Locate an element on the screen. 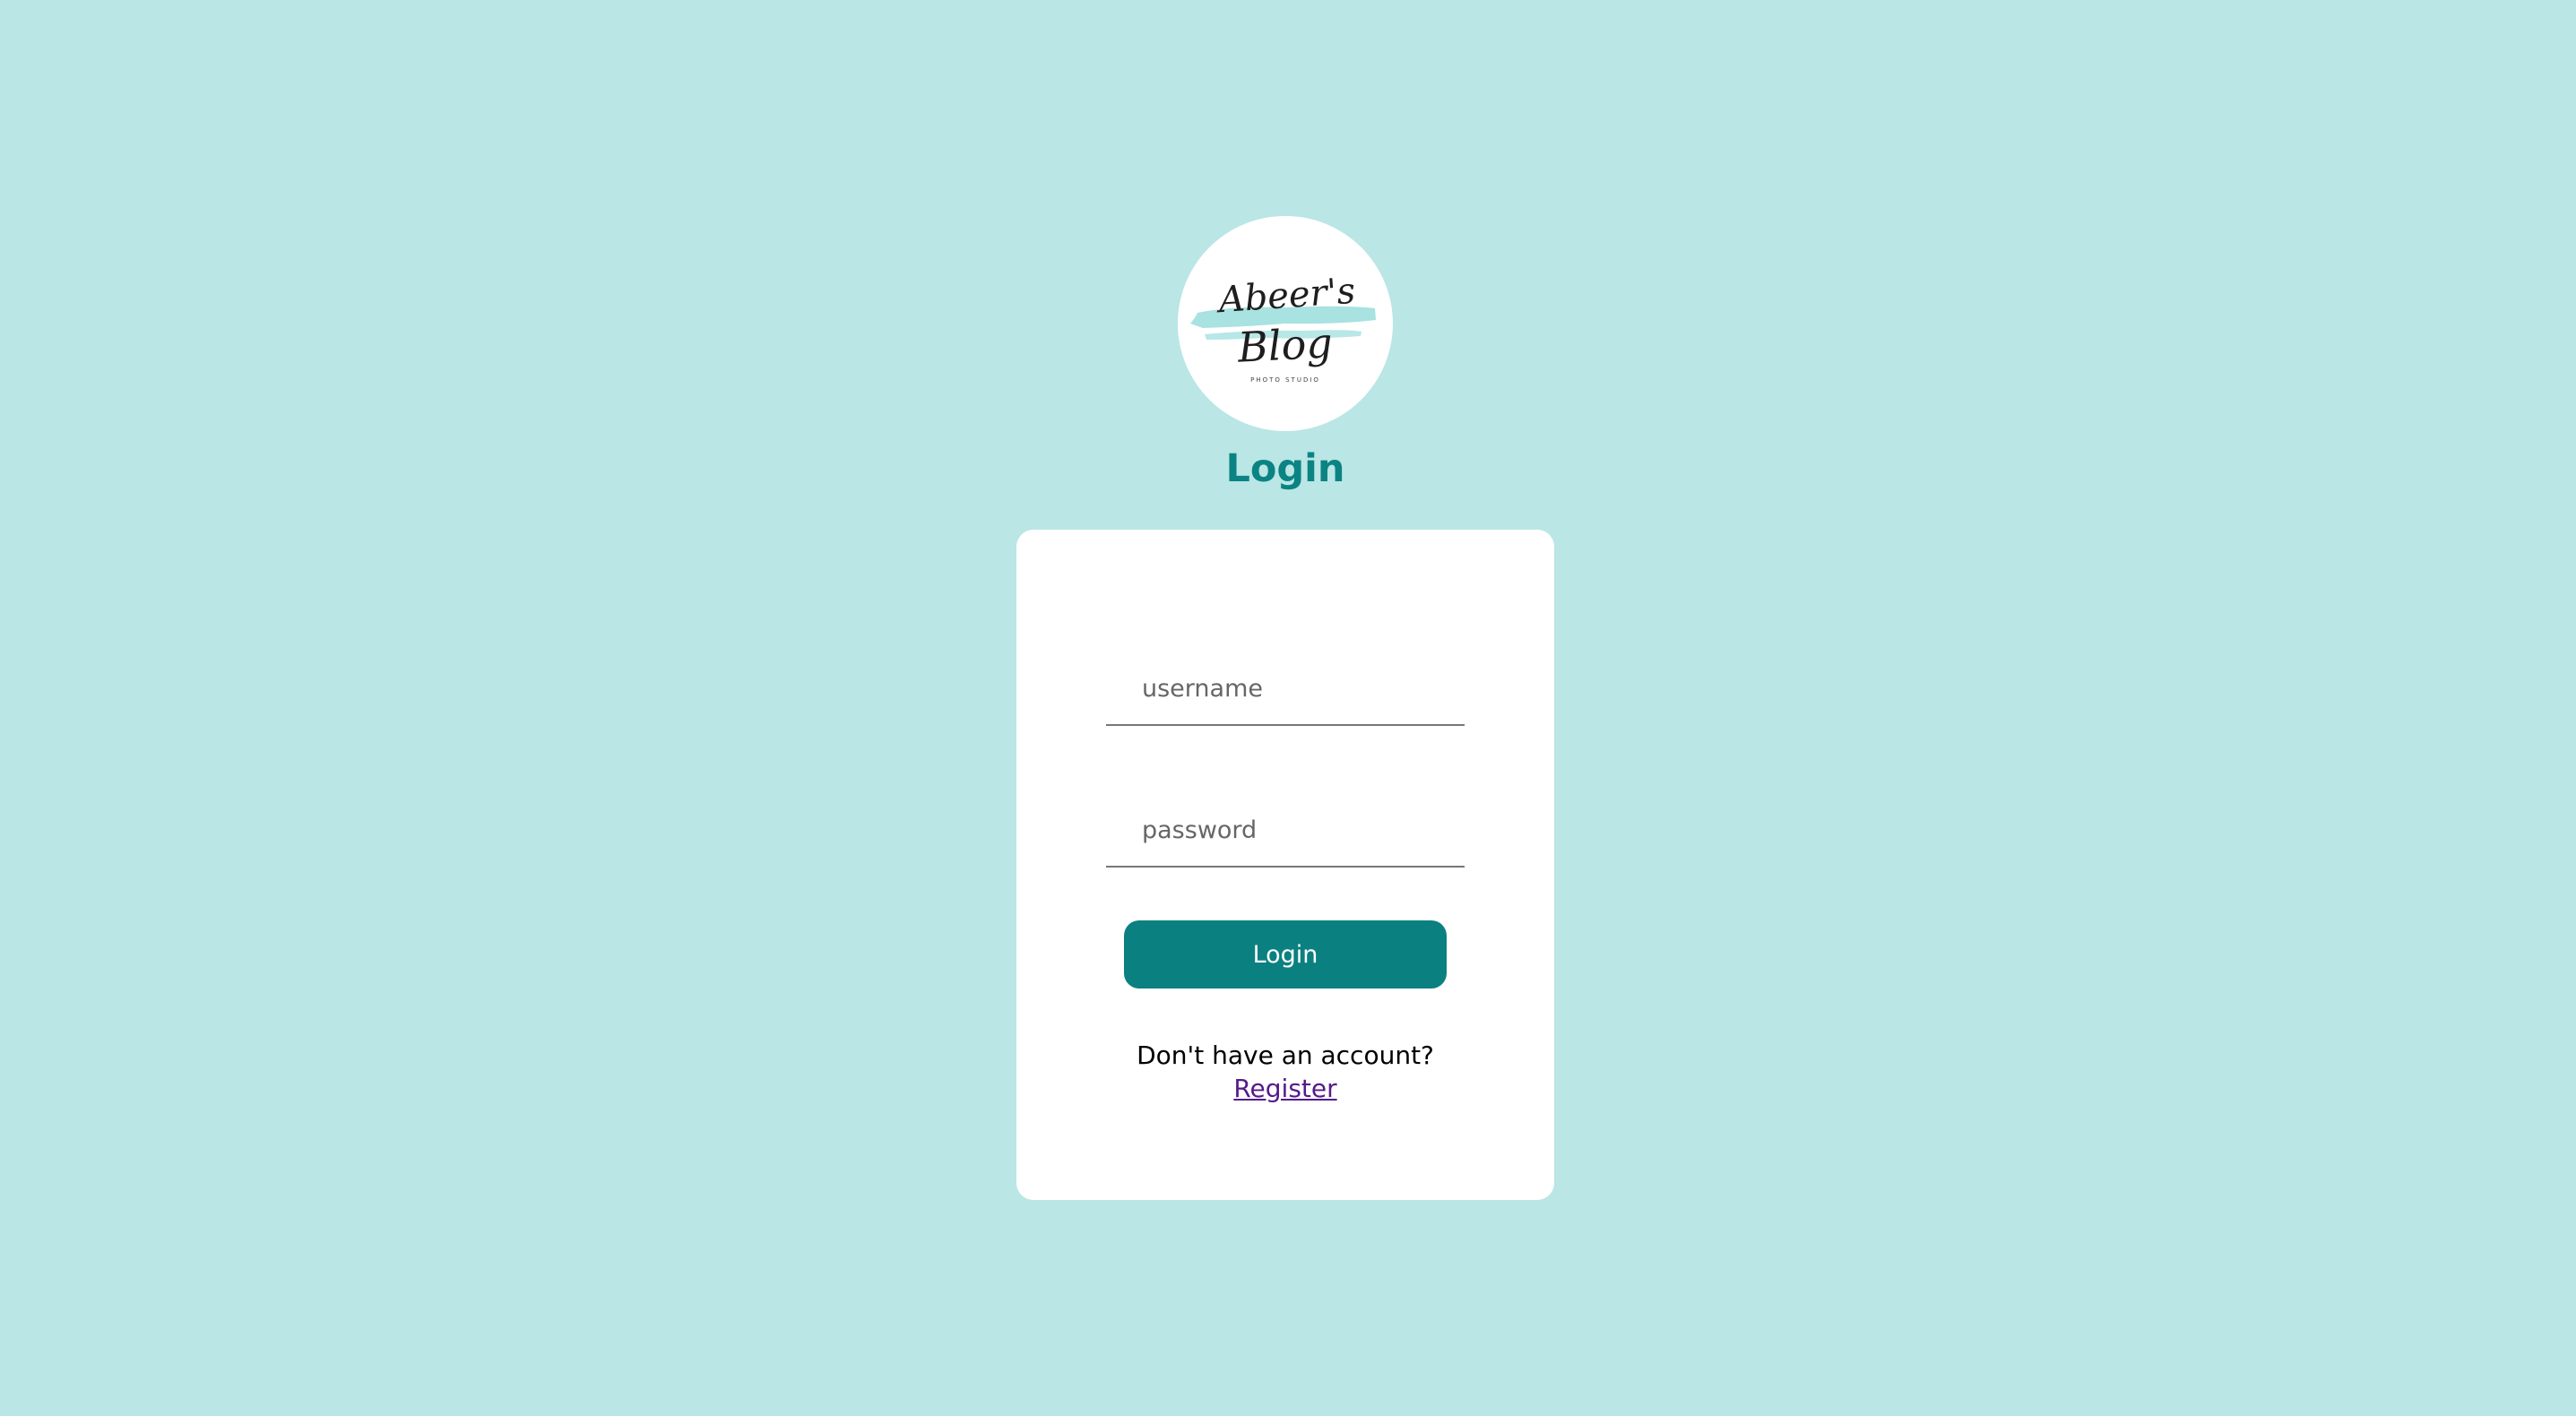 The image size is (2576, 1416). password-field is located at coordinates (1285, 831).